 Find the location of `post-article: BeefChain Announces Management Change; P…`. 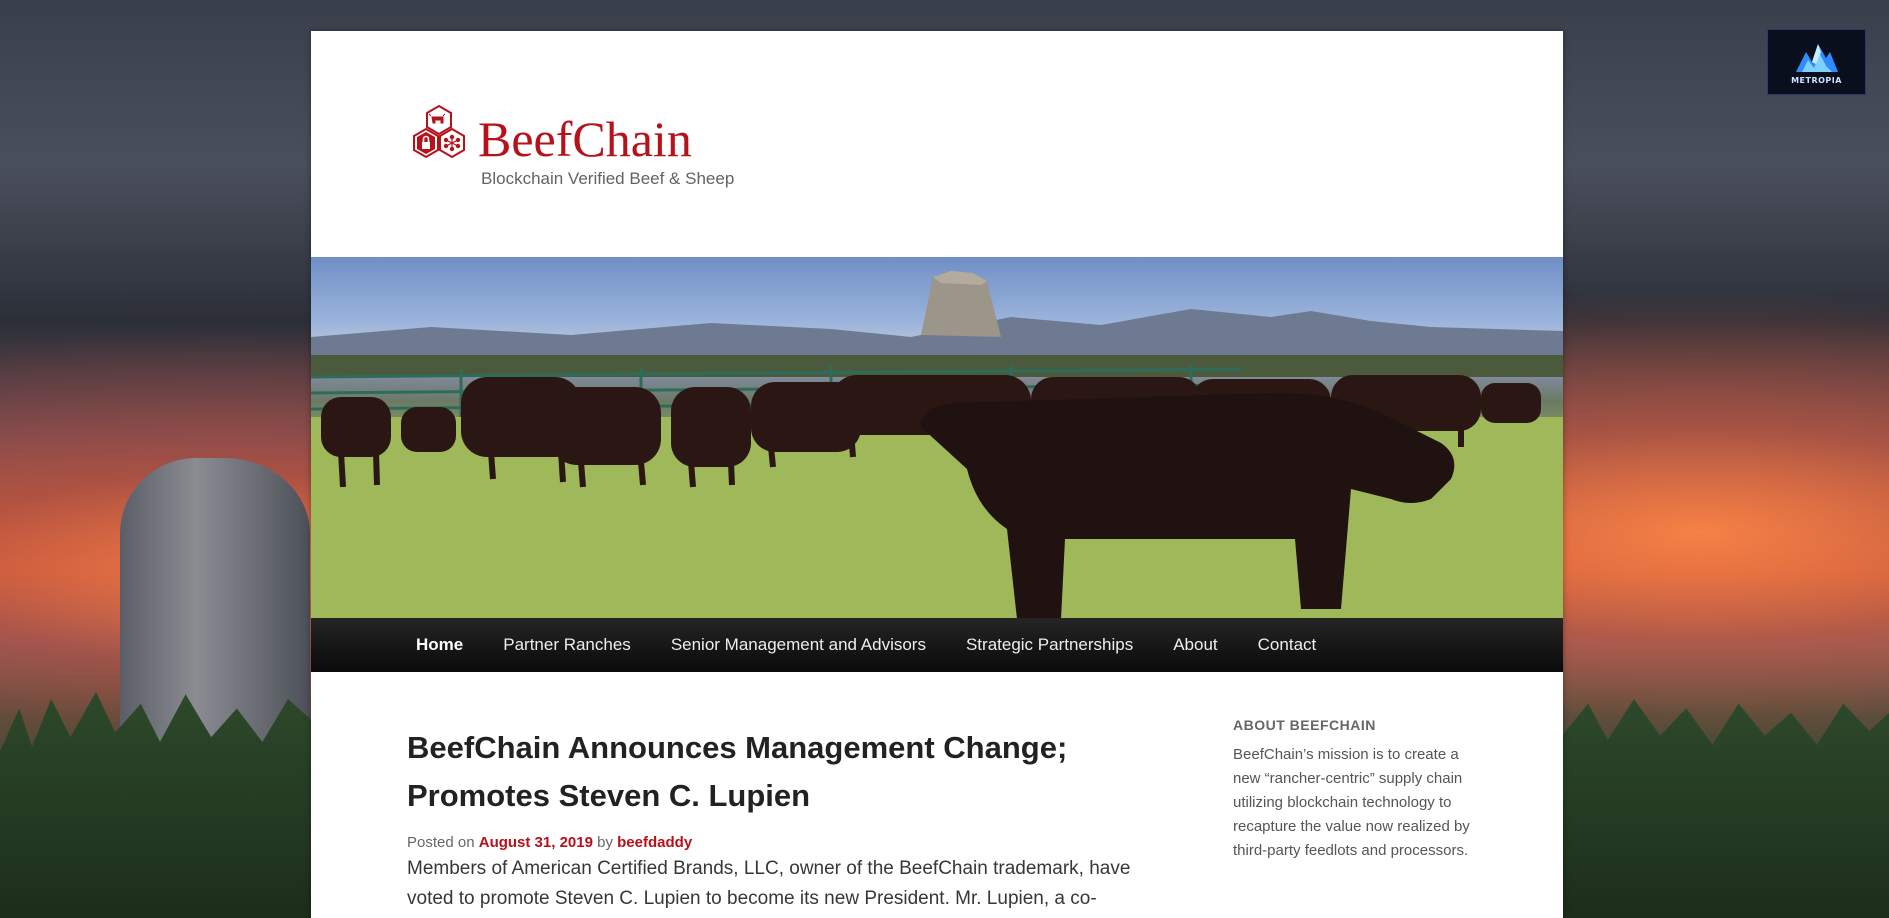

post-article: BeefChain Announces Management Change; P… is located at coordinates (772, 819).